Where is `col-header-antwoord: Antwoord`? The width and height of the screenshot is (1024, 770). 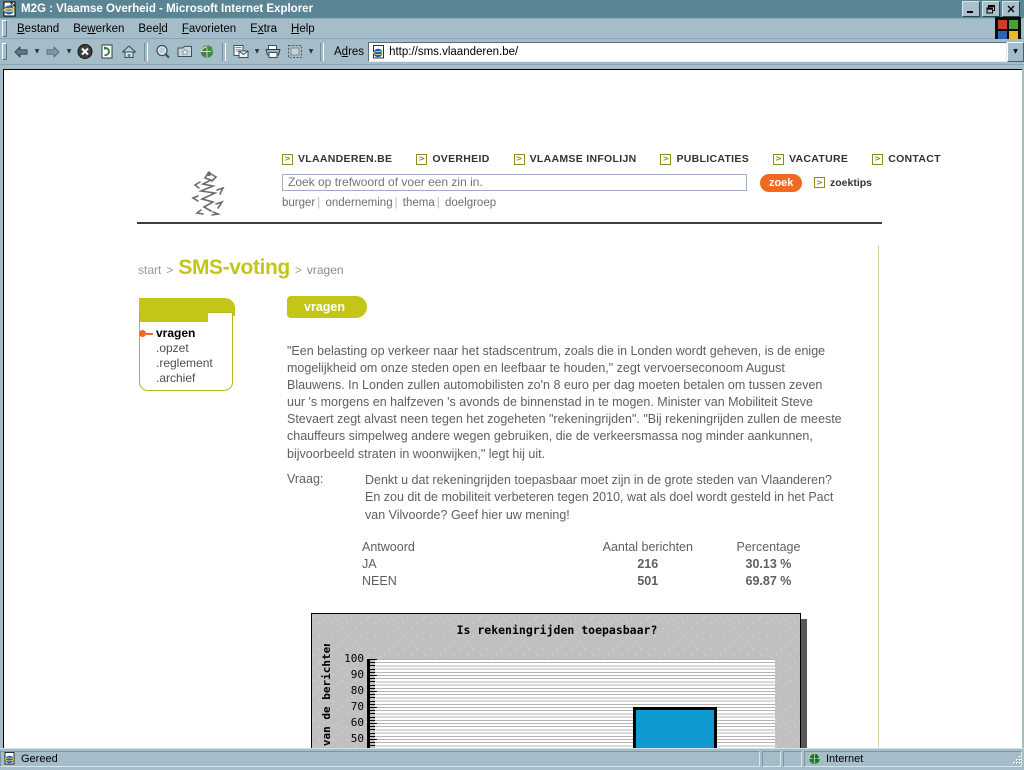
col-header-antwoord: Antwoord is located at coordinates (471, 548).